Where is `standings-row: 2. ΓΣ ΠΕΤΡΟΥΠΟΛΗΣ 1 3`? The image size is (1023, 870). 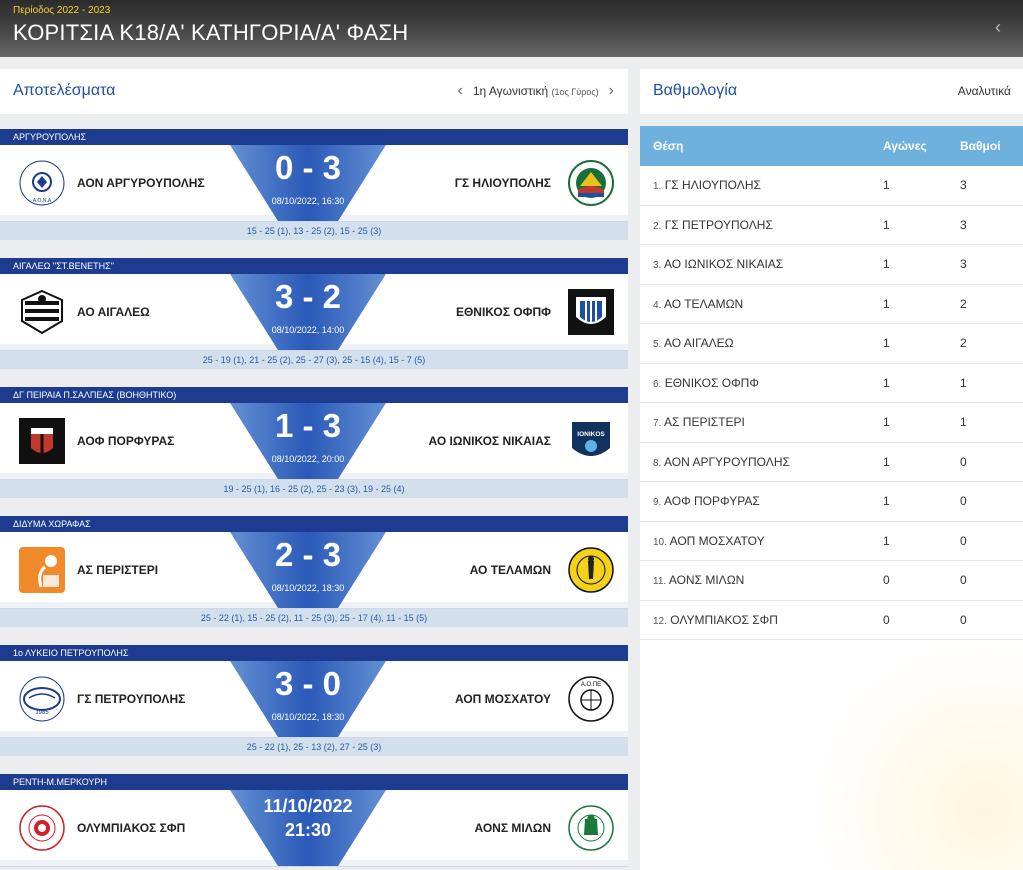 standings-row: 2. ΓΣ ΠΕΤΡΟΥΠΟΛΗΣ 1 3 is located at coordinates (831, 225).